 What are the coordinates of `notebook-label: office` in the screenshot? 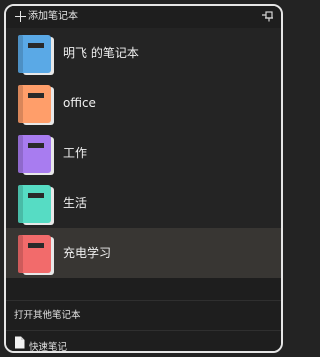 It's located at (79, 103).